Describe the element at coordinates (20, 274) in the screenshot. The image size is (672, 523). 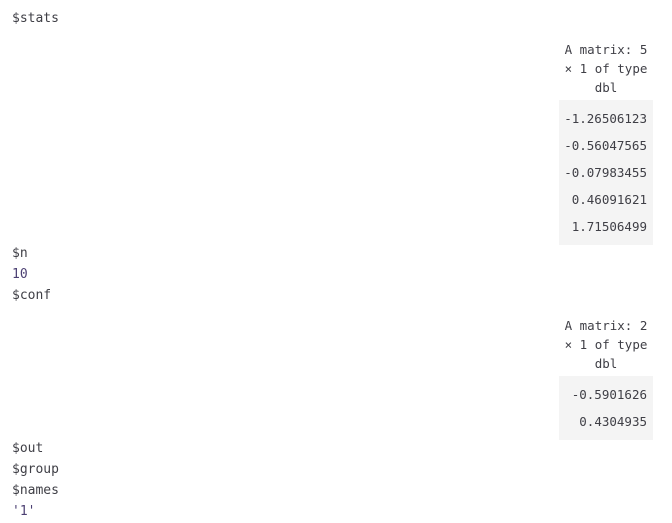
I see `output-line-n-value: 10` at that location.